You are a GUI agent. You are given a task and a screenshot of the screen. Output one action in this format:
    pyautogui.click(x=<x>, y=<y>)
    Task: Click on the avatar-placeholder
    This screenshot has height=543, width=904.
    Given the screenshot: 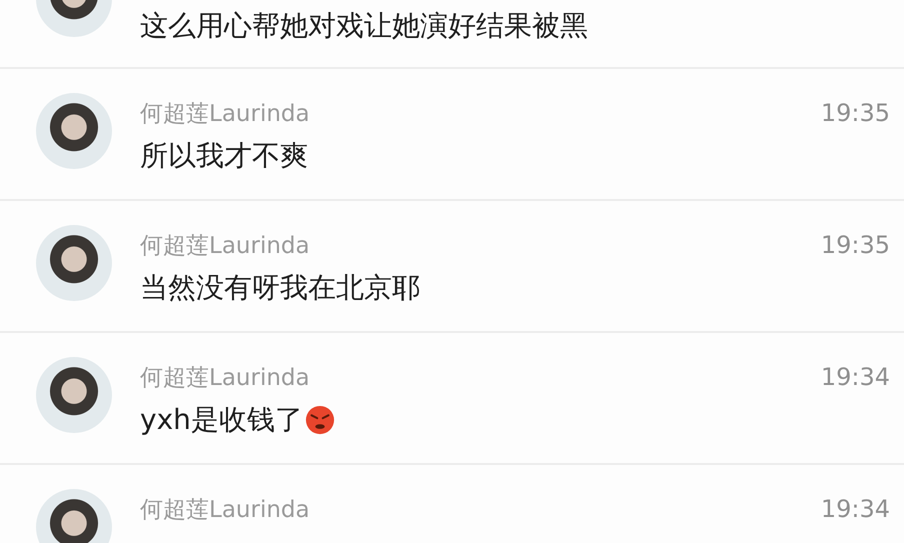 What is the action you would take?
    pyautogui.click(x=74, y=516)
    